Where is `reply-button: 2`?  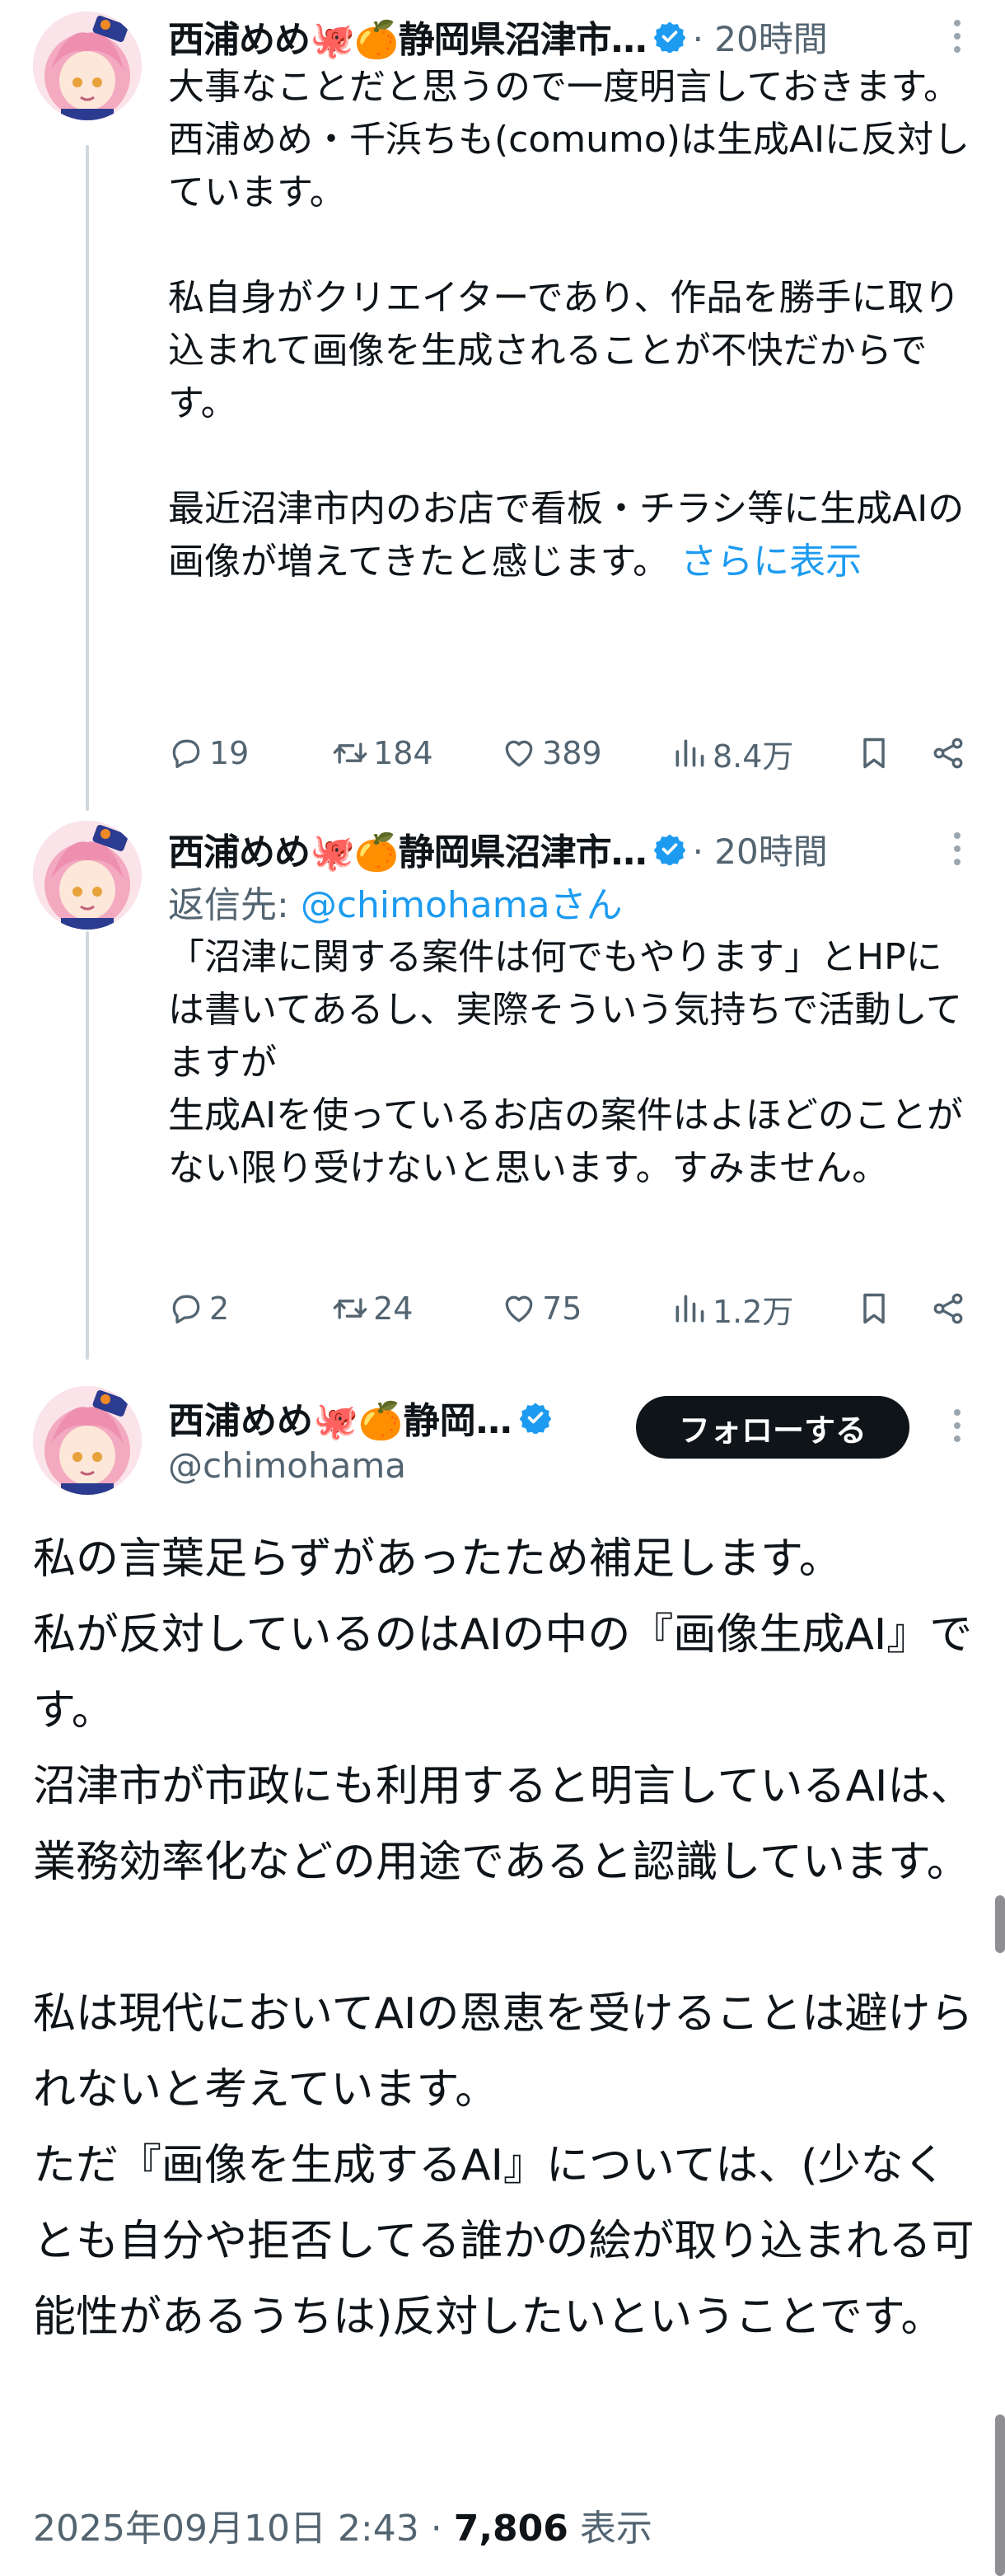
reply-button: 2 is located at coordinates (250, 1308).